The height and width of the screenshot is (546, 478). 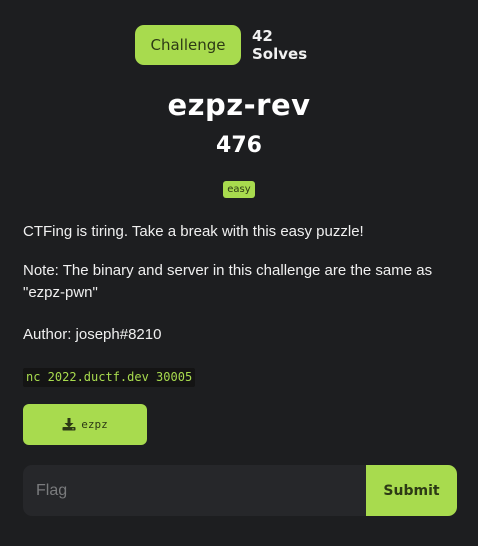 What do you see at coordinates (239, 105) in the screenshot?
I see `challenge-title: ezpz-rev` at bounding box center [239, 105].